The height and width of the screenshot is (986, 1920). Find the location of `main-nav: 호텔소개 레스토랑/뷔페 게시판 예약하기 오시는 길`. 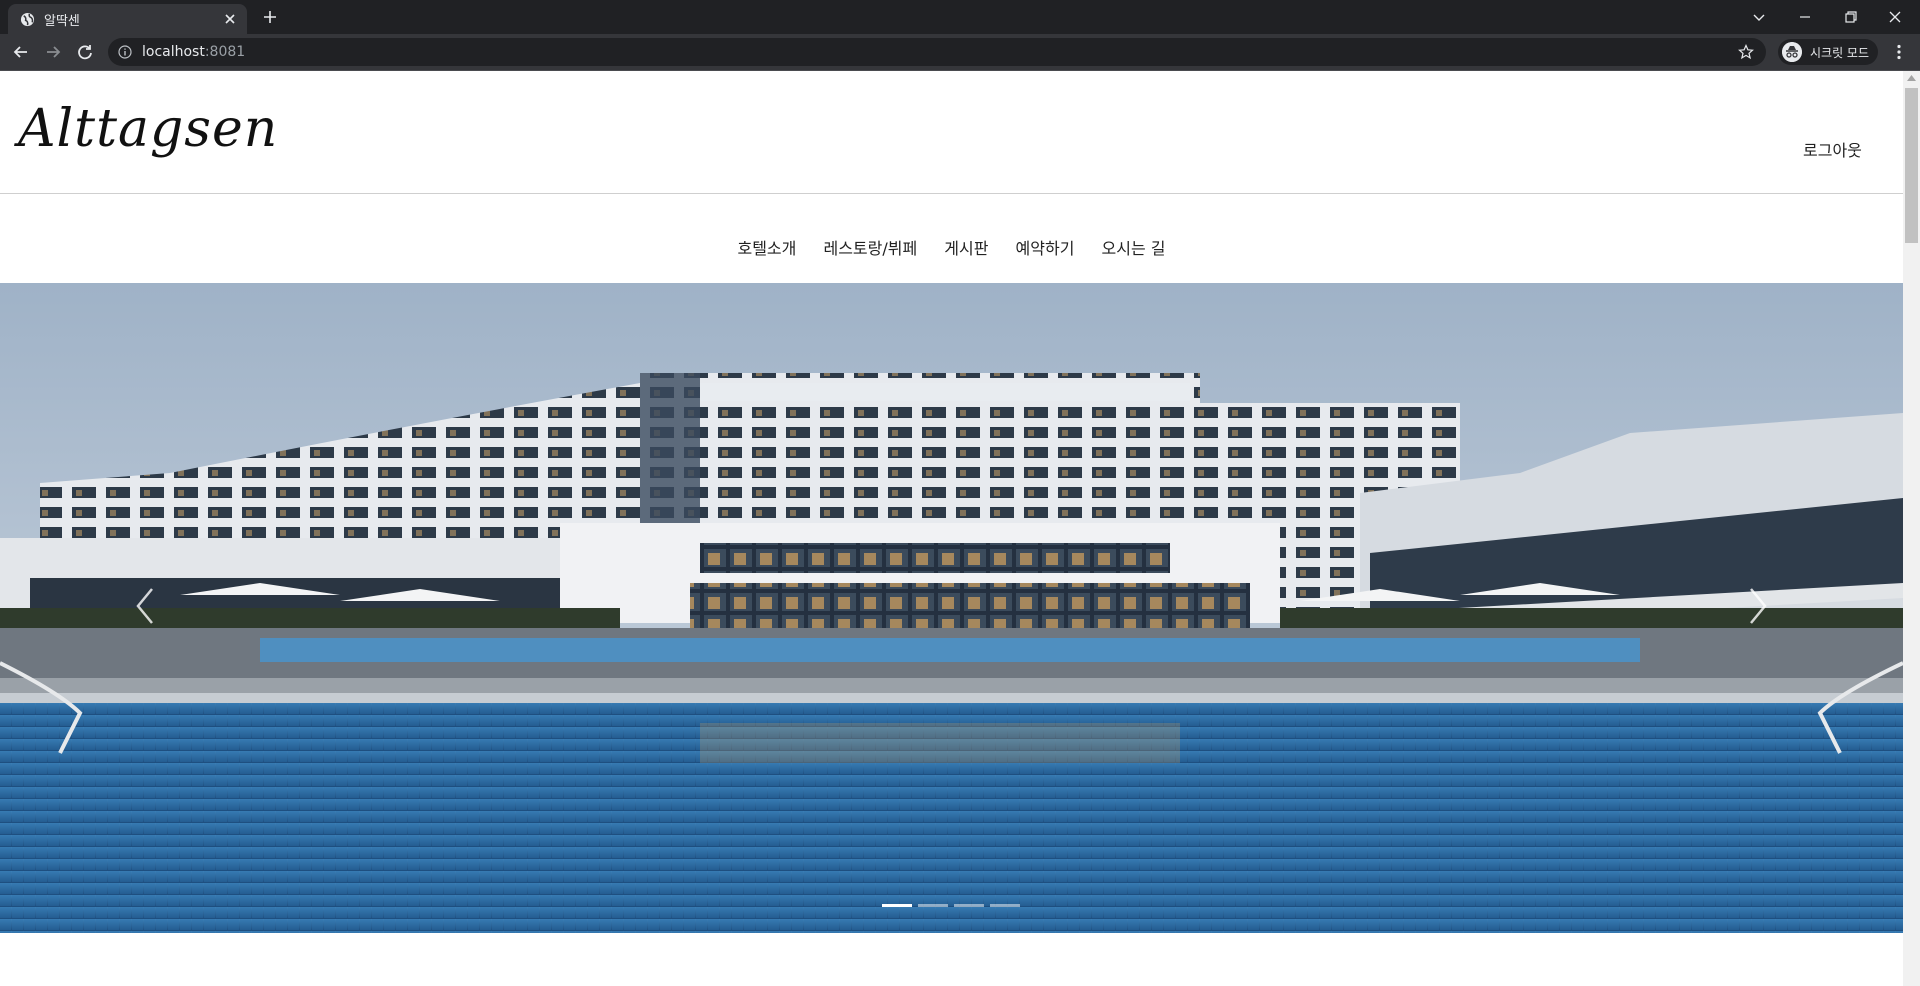

main-nav: 호텔소개 레스토랑/뷔페 게시판 예약하기 오시는 길 is located at coordinates (951, 247).